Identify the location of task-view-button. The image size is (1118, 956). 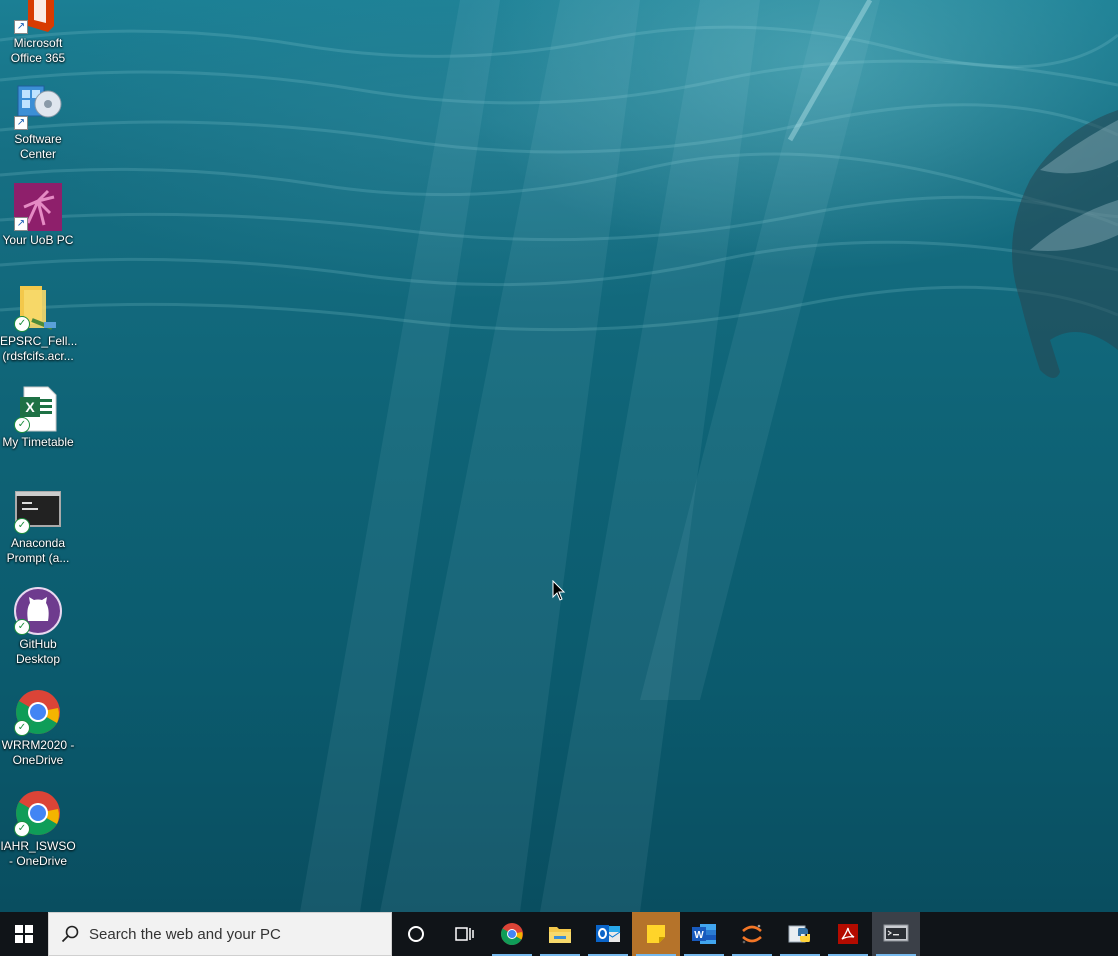
(464, 934).